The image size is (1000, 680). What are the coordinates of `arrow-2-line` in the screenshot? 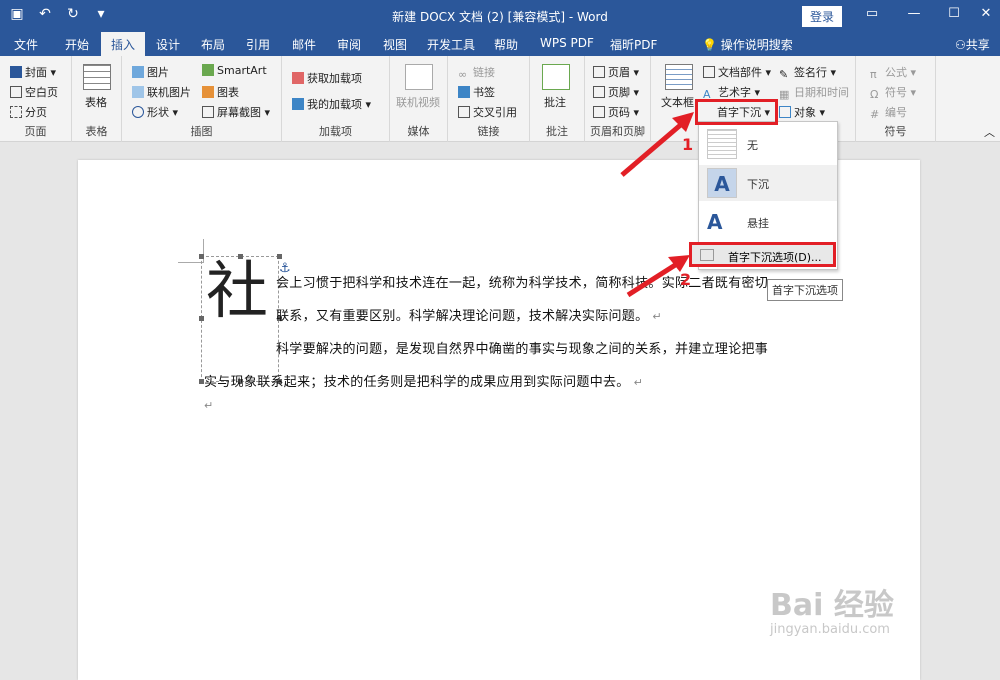 It's located at (654, 278).